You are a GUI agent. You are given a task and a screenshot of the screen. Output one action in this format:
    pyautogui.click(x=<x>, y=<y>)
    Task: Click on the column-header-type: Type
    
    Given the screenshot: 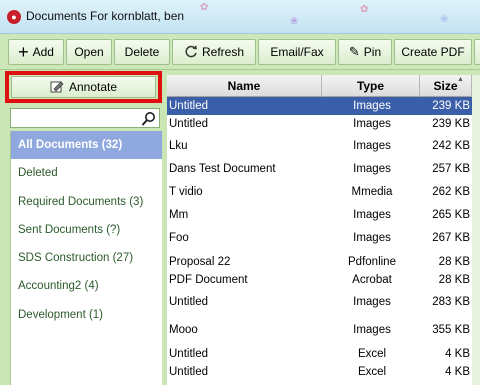 What is the action you would take?
    pyautogui.click(x=371, y=86)
    